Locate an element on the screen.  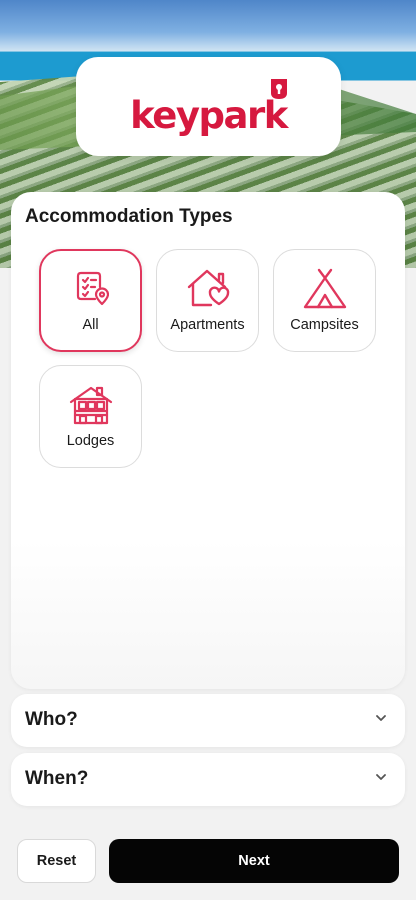
type-tile-lodges: Lodges is located at coordinates (90, 416).